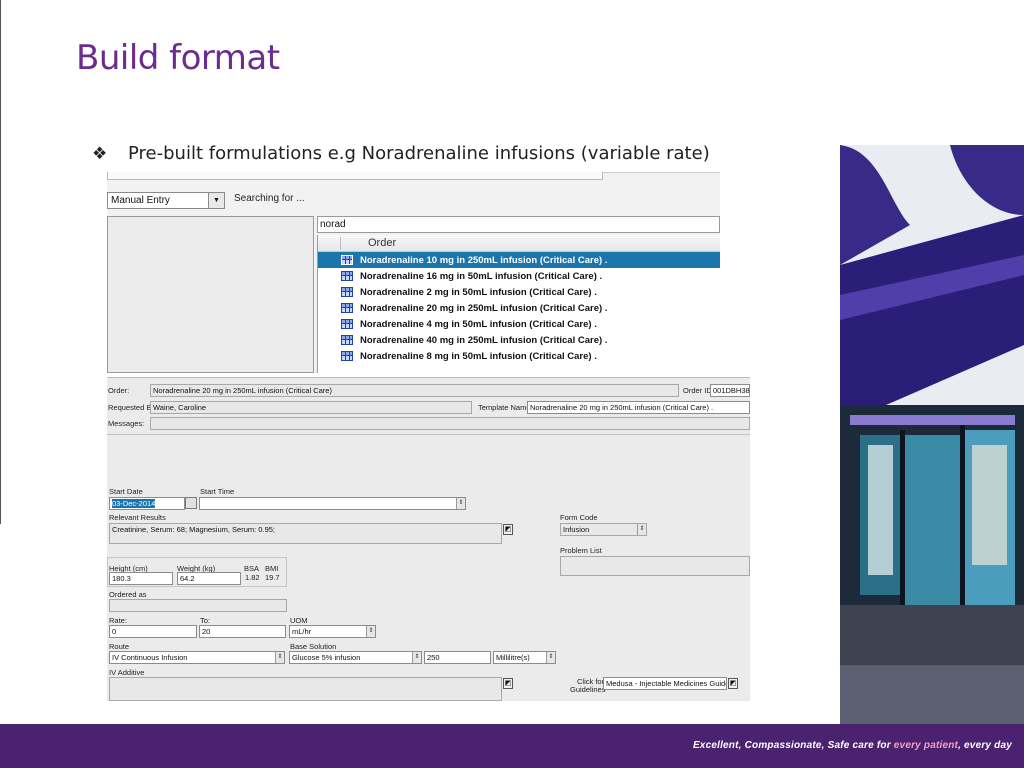  Describe the element at coordinates (210, 294) in the screenshot. I see `search-sidebar-pane` at that location.